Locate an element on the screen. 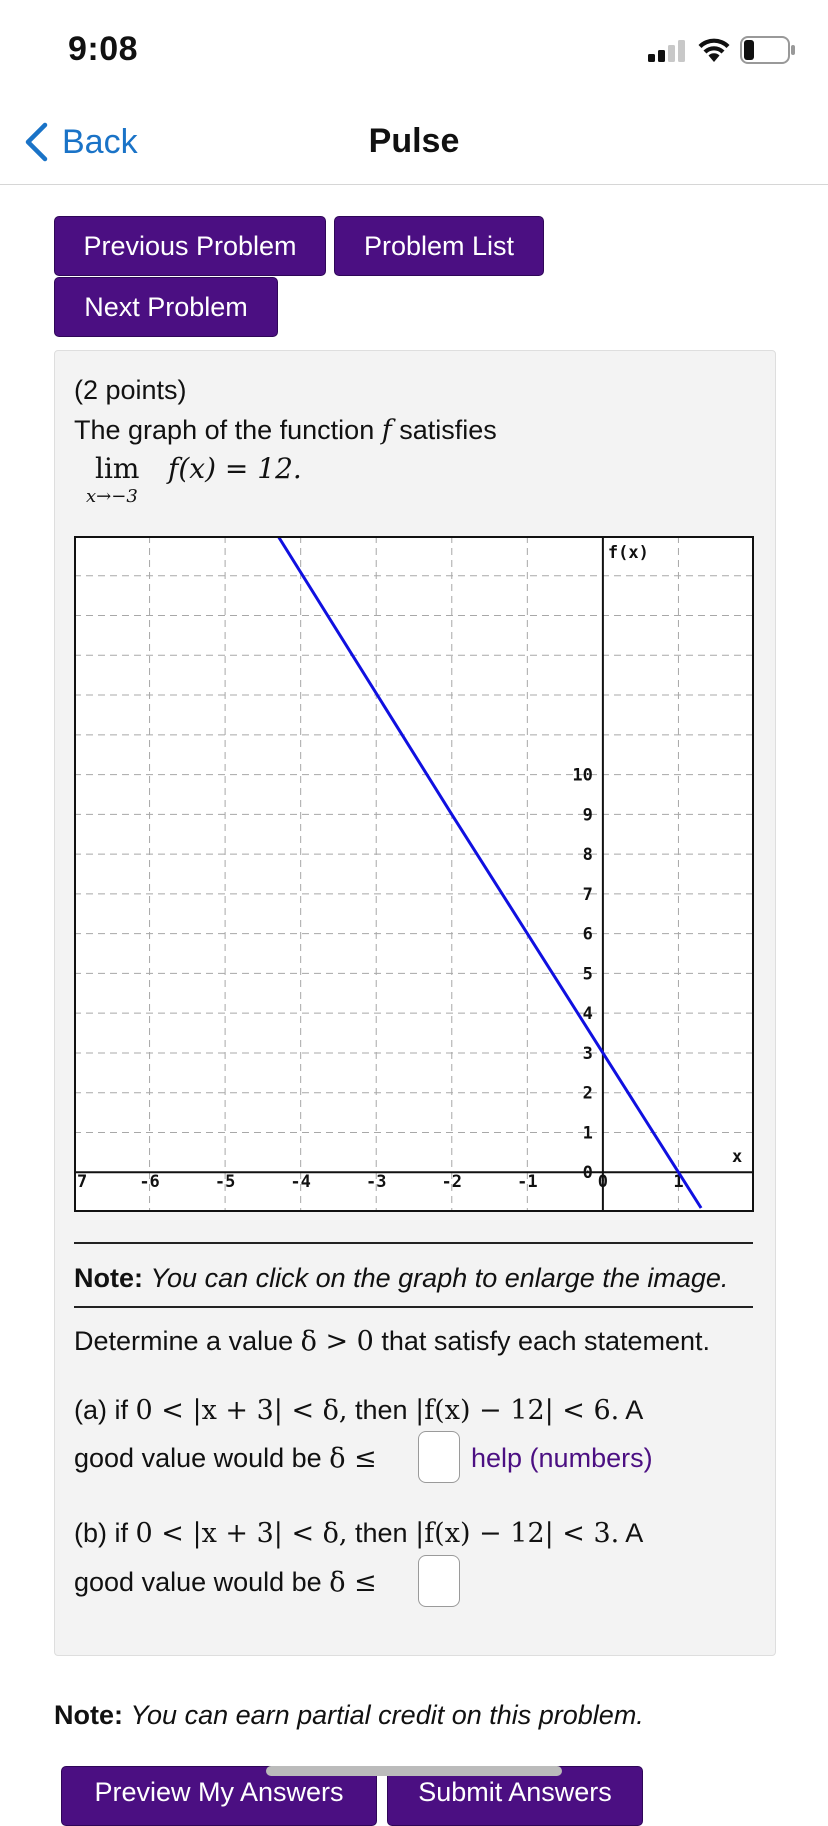 This screenshot has height=1826, width=828. intro-text: The graph of the function is located at coordinates (224, 430).